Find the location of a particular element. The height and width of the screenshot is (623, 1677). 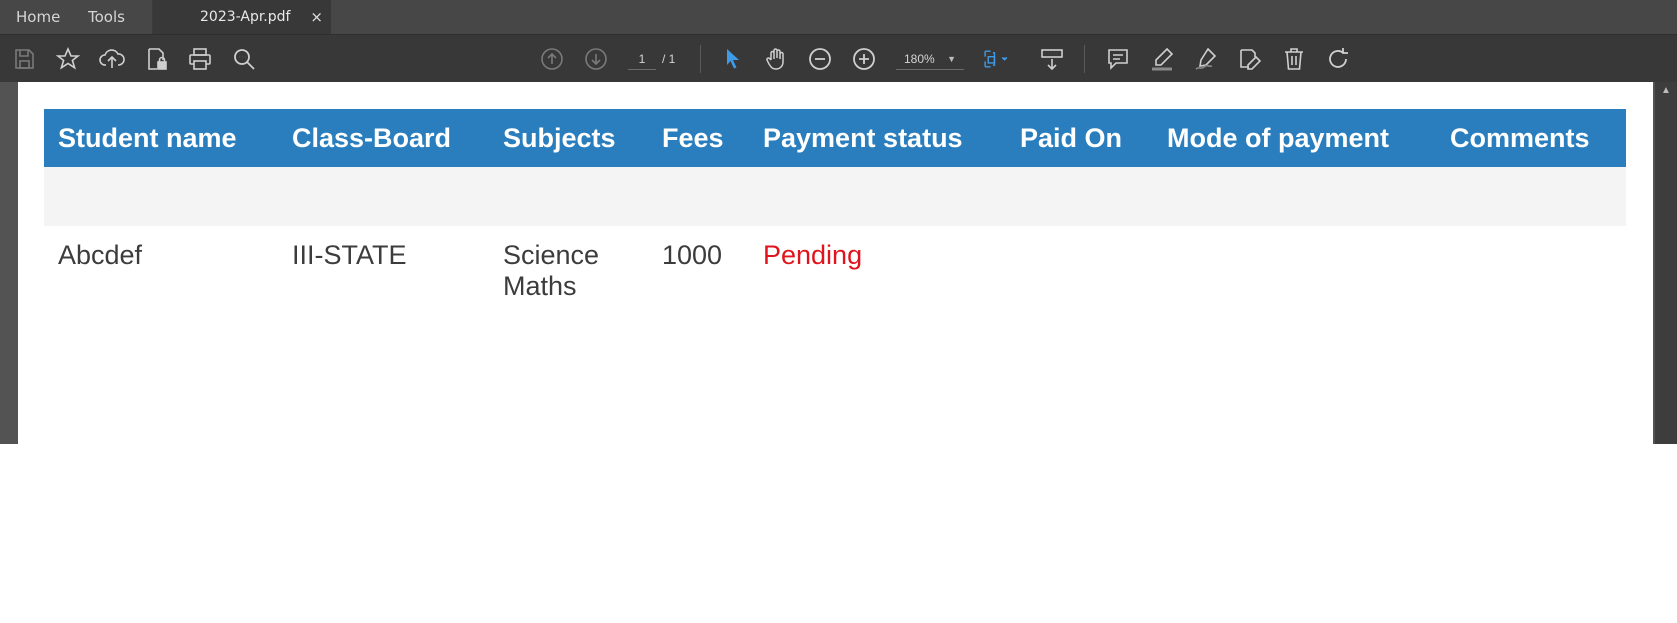

cell-fees: 1000 is located at coordinates (692, 255).